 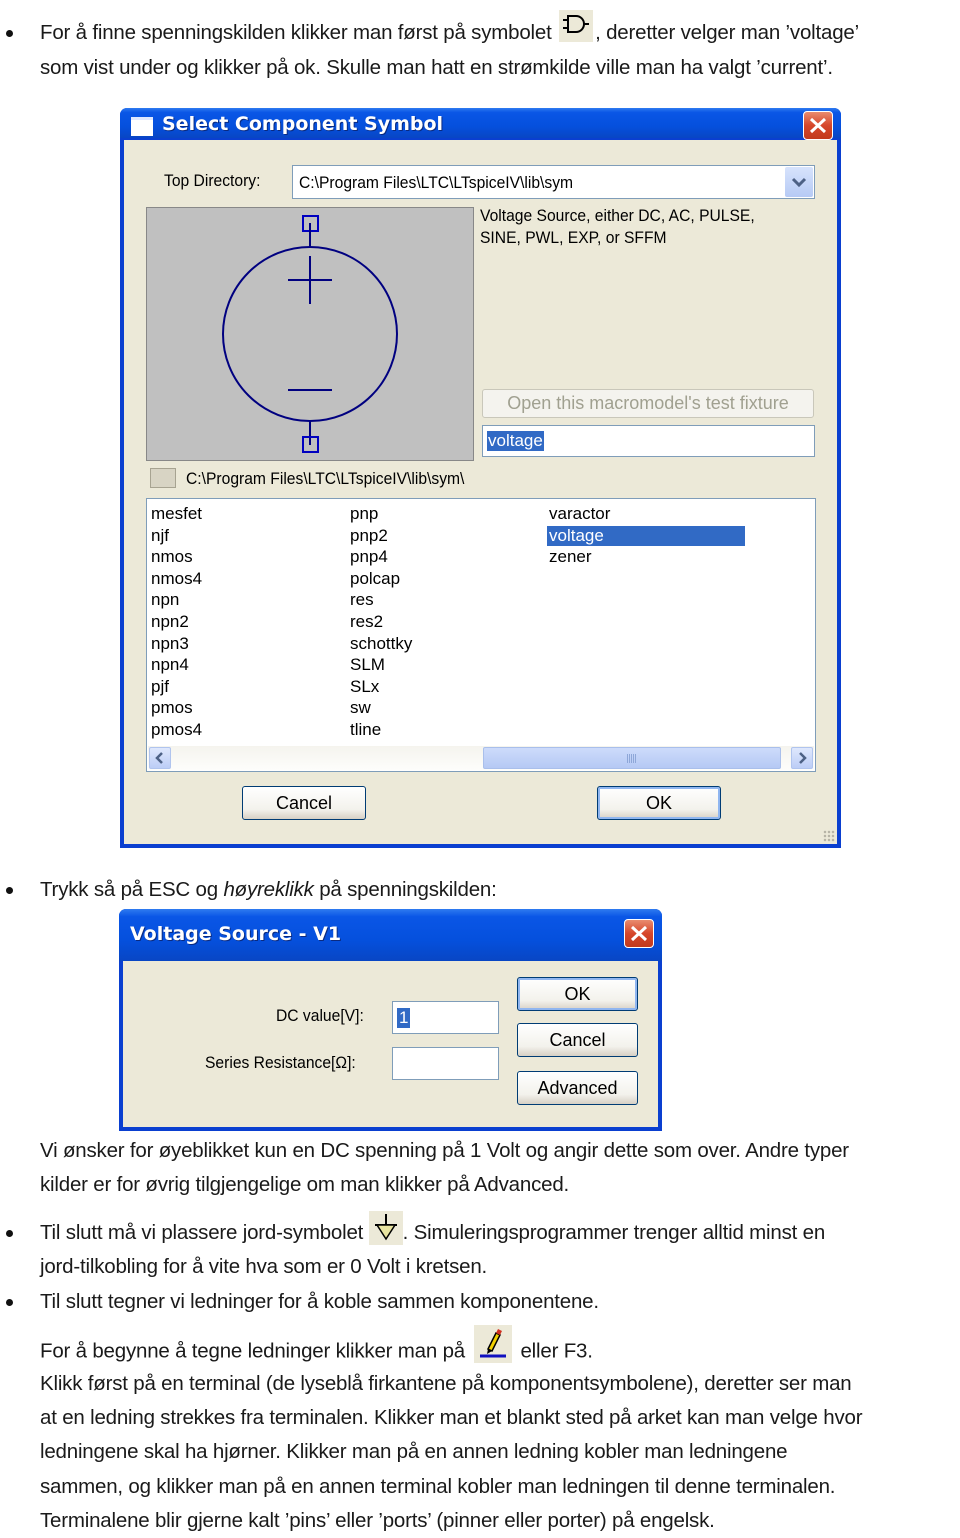 What do you see at coordinates (202, 1232) in the screenshot?
I see `text: Til slutt må vi plassere jord-symbolet` at bounding box center [202, 1232].